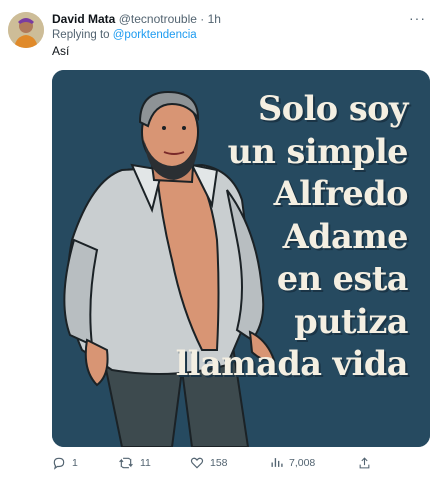 This screenshot has height=477, width=440. What do you see at coordinates (75, 463) in the screenshot?
I see `reply-count: 1` at bounding box center [75, 463].